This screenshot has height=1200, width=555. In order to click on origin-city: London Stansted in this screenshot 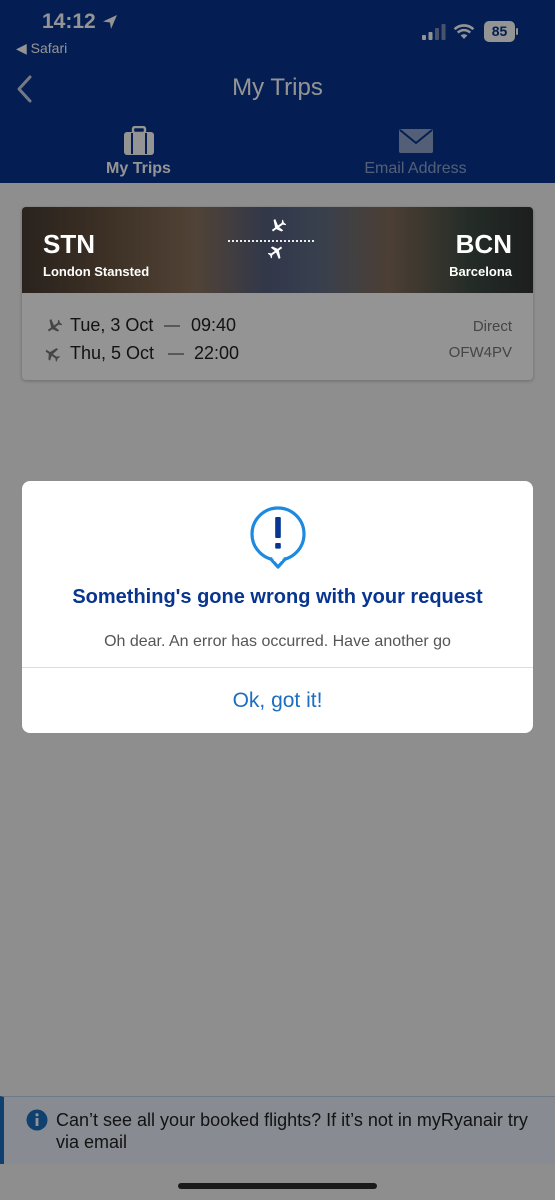, I will do `click(96, 271)`.